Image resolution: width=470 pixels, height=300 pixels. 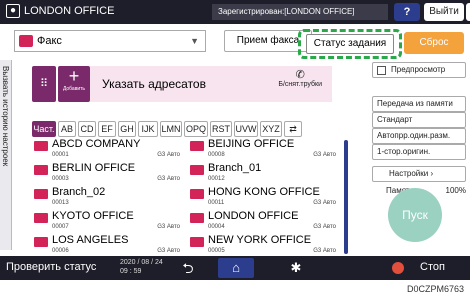 What do you see at coordinates (296, 268) in the screenshot?
I see `gear-icon: ✱` at bounding box center [296, 268].